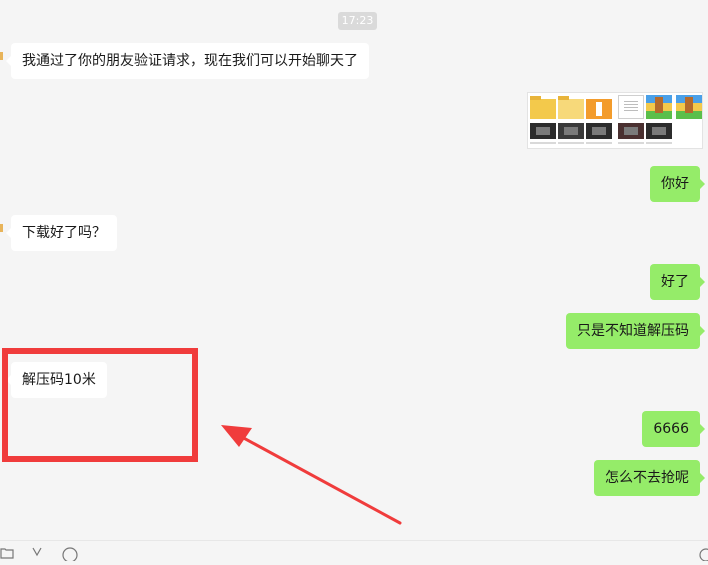 This screenshot has width=708, height=565. I want to click on document-thumbnail, so click(631, 107).